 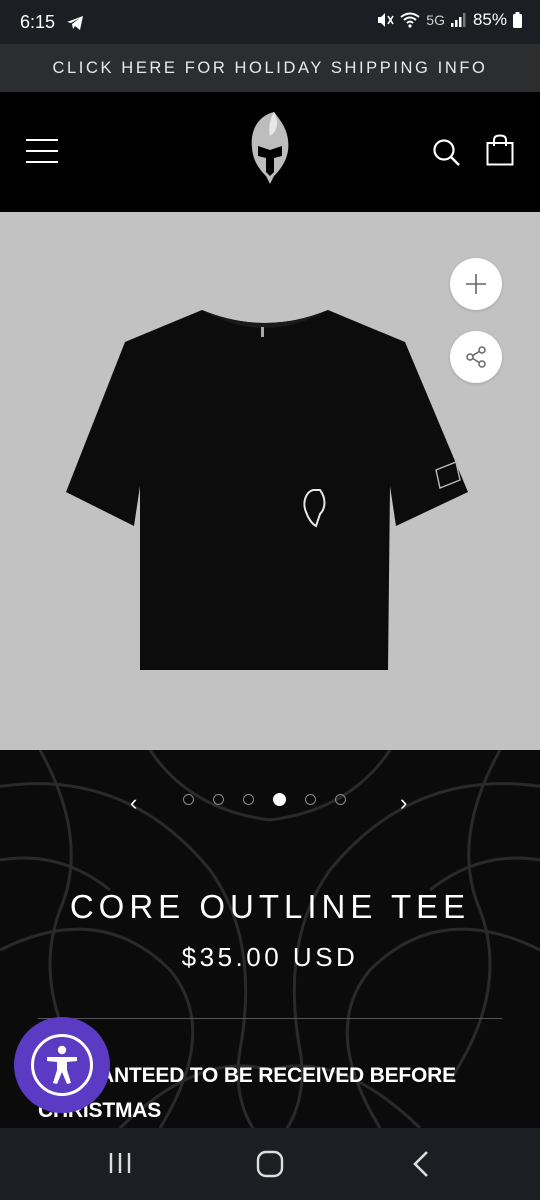 I want to click on zoom-button, so click(x=476, y=284).